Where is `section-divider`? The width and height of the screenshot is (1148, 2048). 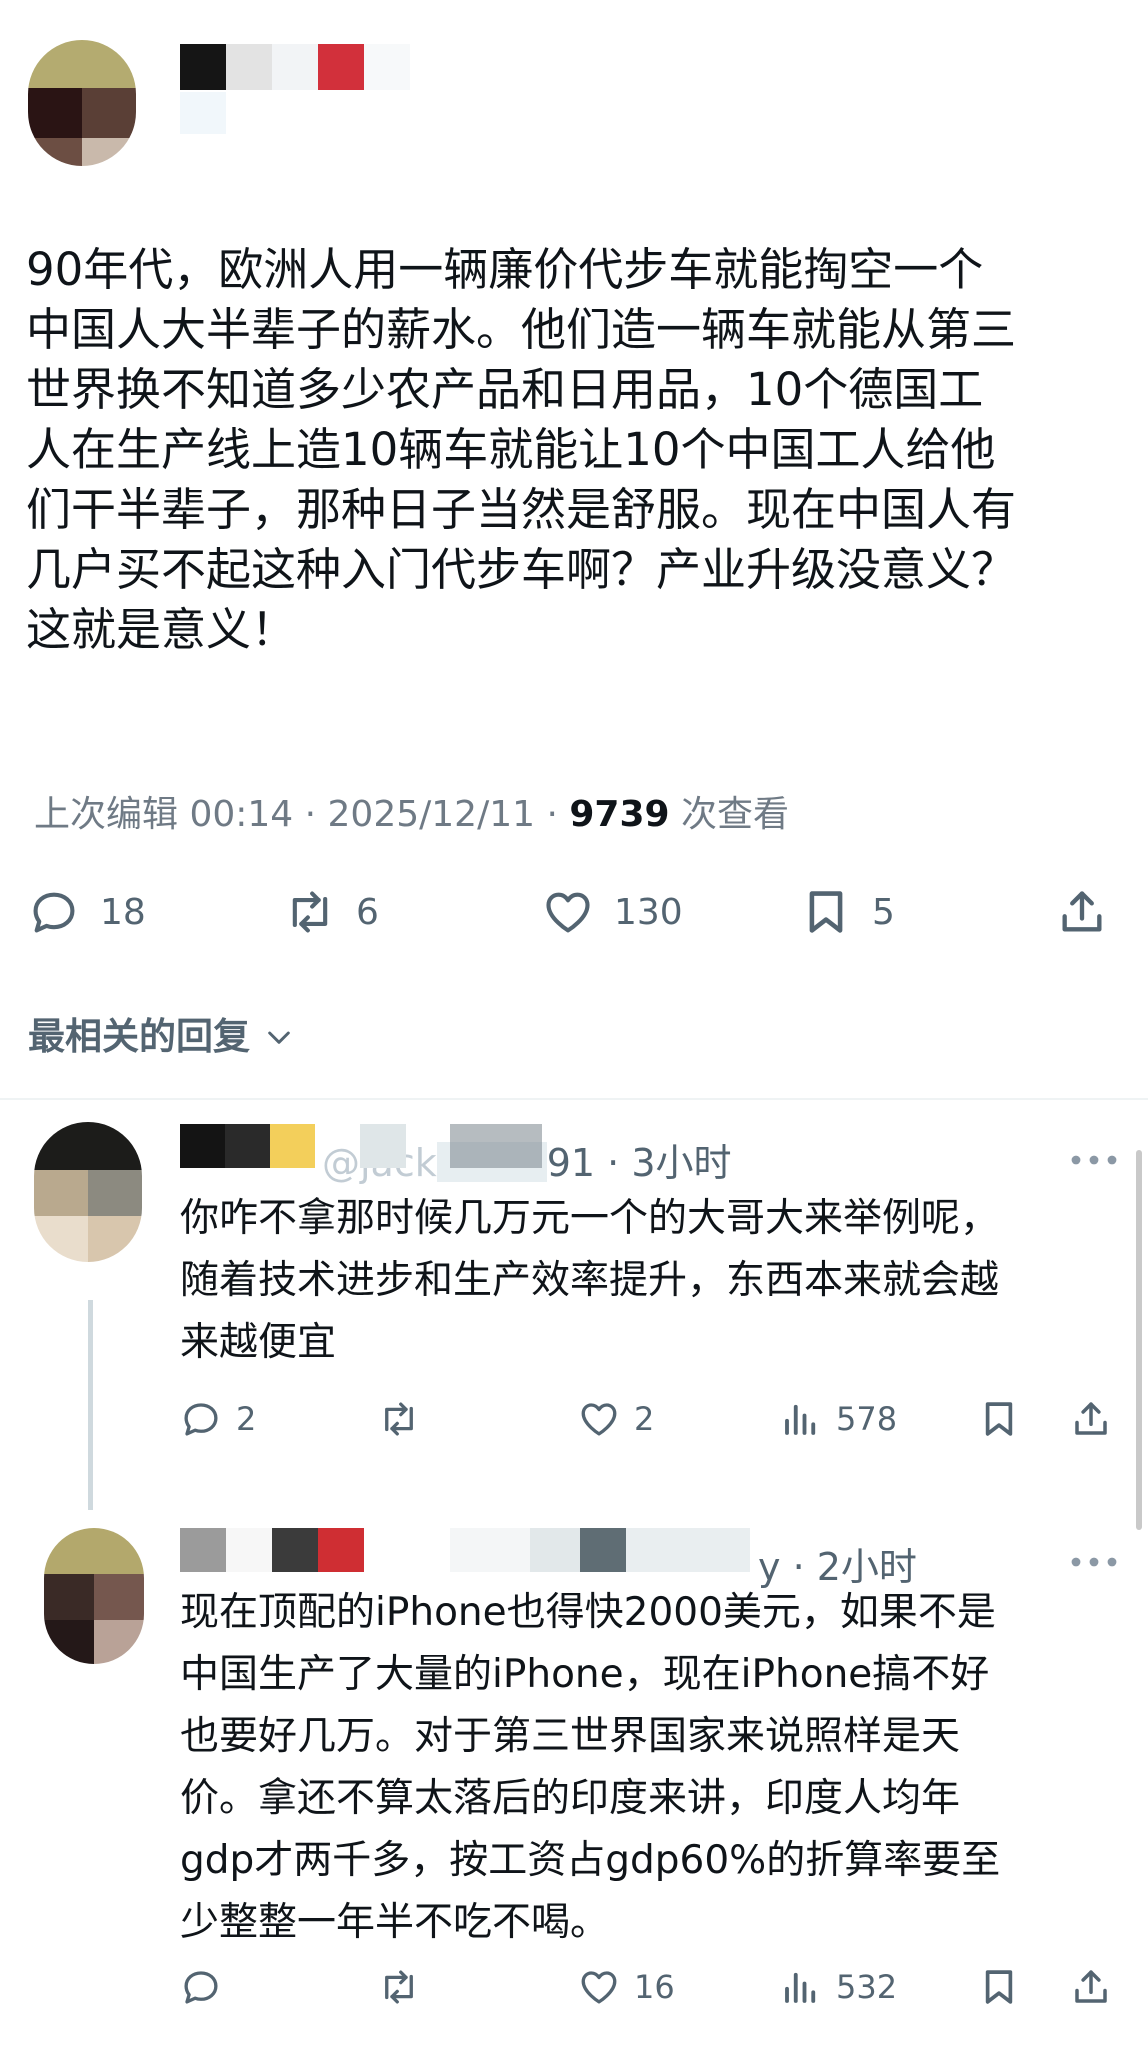
section-divider is located at coordinates (574, 1099).